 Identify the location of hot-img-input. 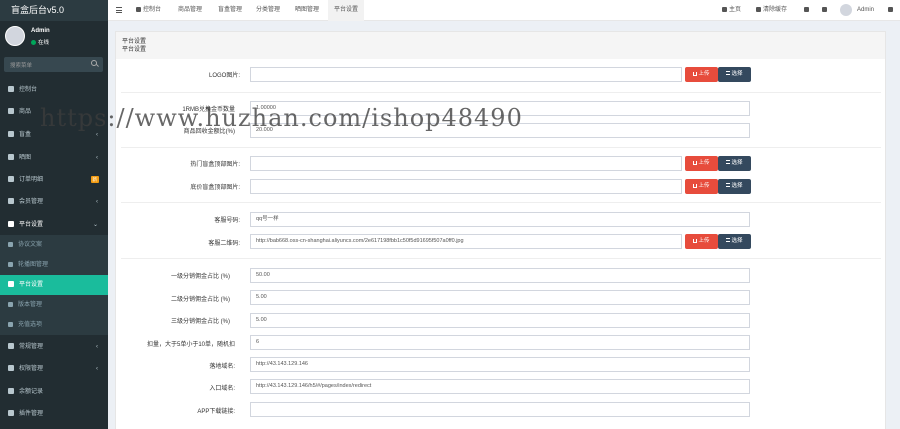
(466, 163).